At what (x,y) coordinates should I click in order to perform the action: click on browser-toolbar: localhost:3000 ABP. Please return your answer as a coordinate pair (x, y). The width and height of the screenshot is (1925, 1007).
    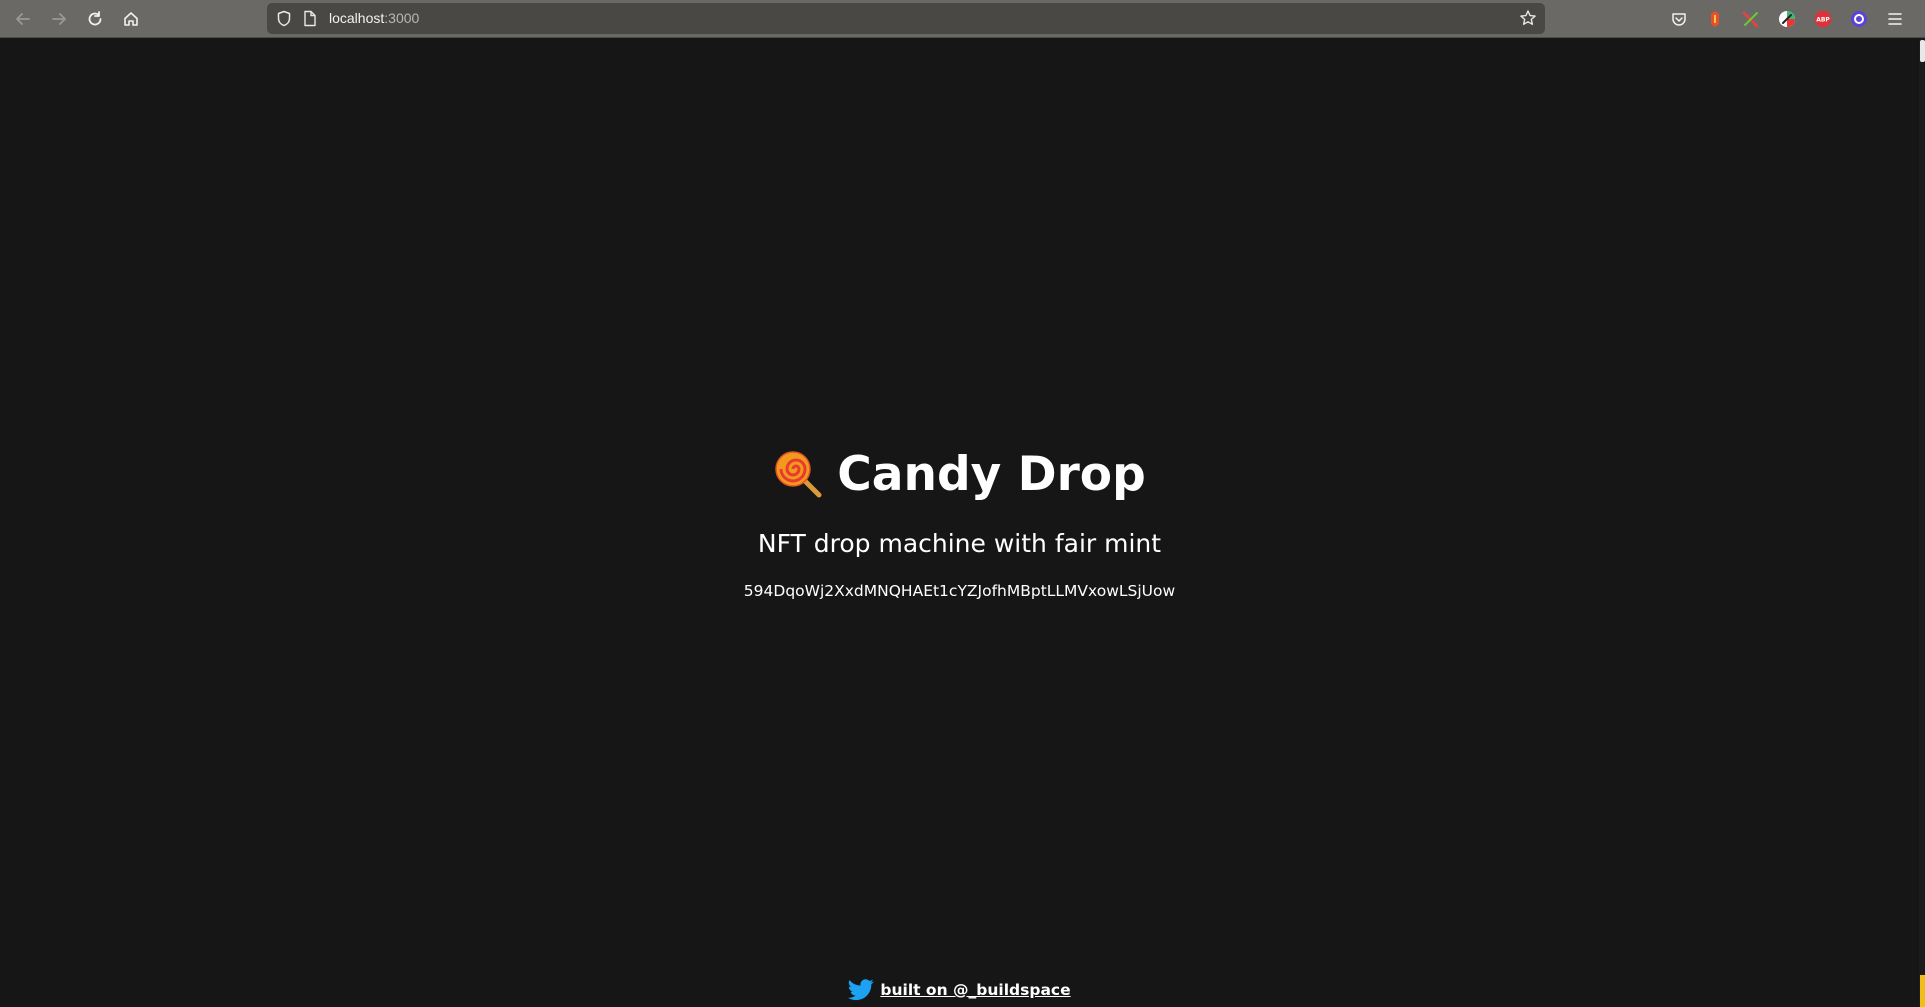
    Looking at the image, I should click on (962, 19).